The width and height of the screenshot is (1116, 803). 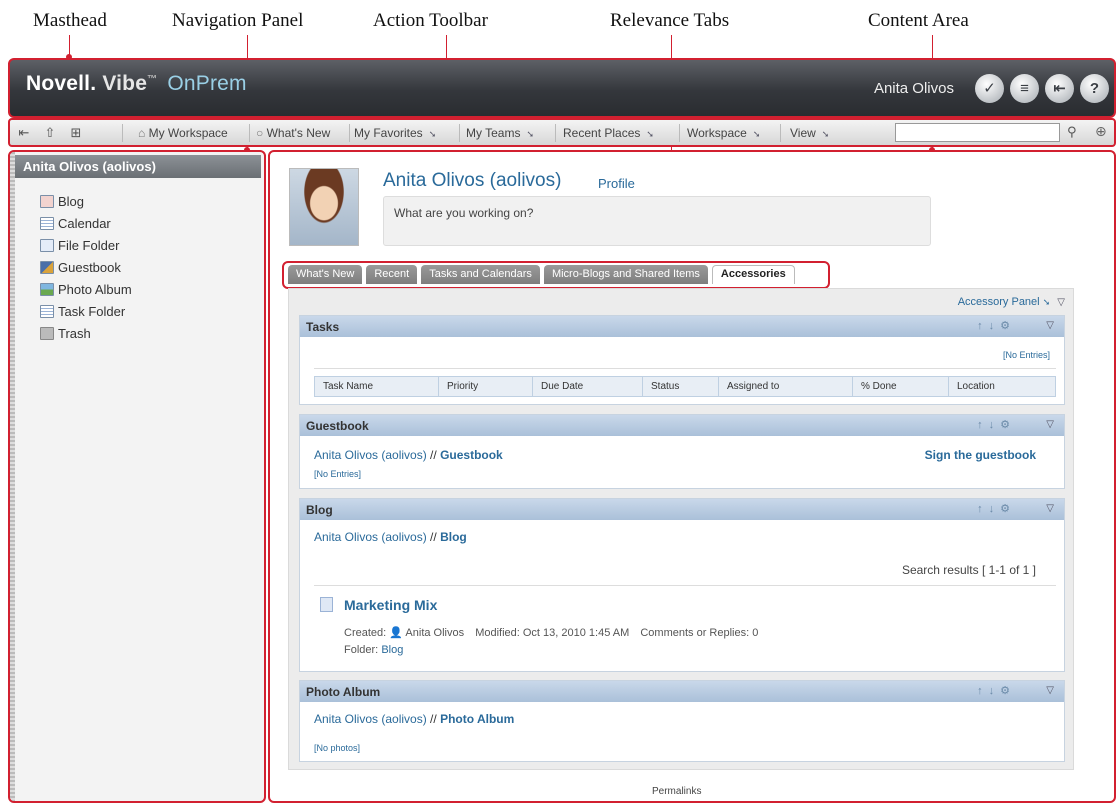 What do you see at coordinates (377, 386) in the screenshot?
I see `col-task-name: Task Name` at bounding box center [377, 386].